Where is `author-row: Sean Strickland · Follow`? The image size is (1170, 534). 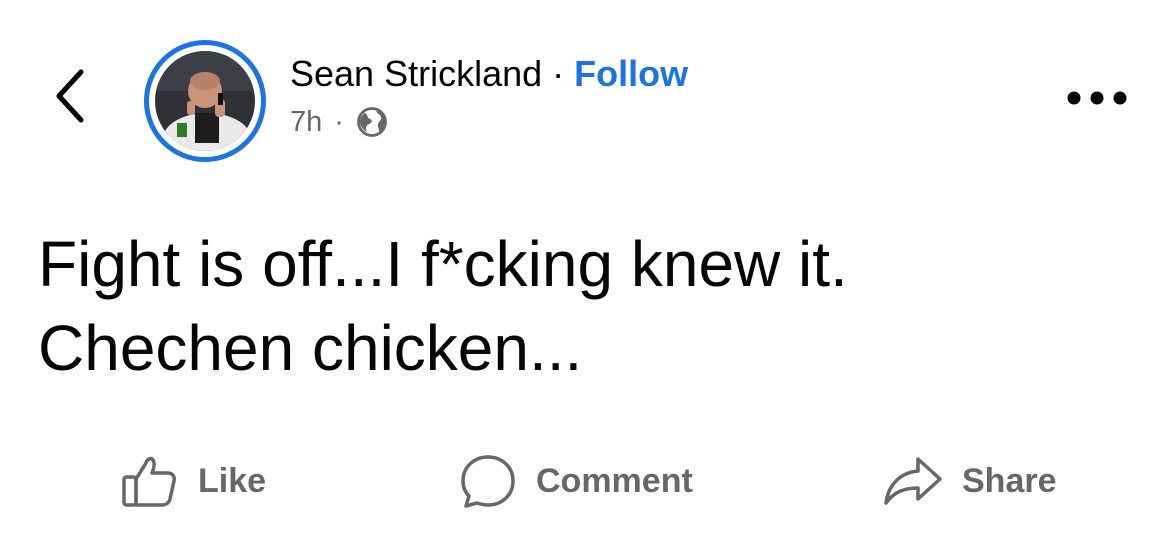
author-row: Sean Strickland · Follow is located at coordinates (489, 74).